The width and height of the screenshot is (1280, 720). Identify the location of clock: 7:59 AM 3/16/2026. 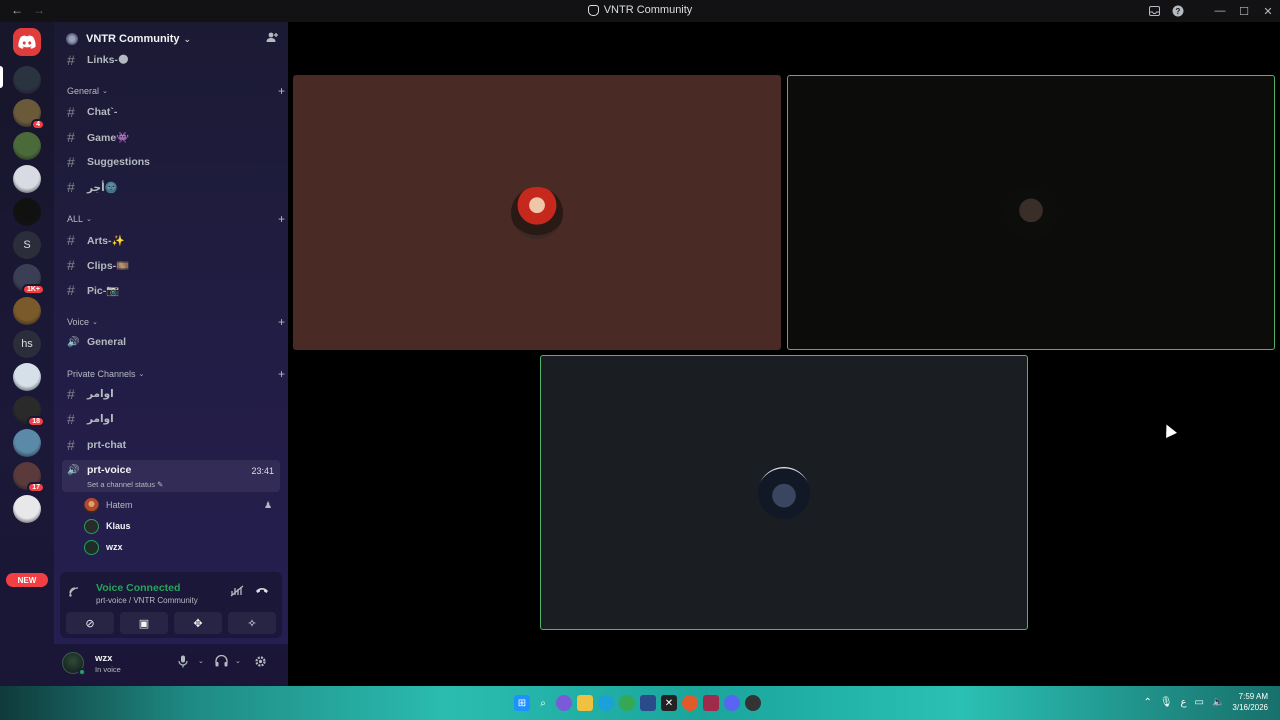
(1250, 702).